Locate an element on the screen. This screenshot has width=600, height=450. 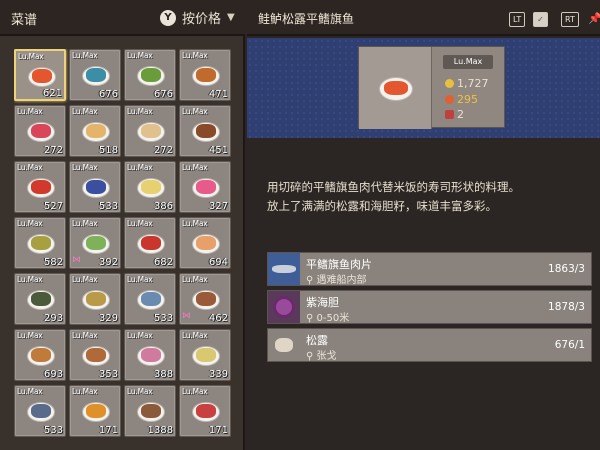
recipe-cell: Lu.Max 386 is located at coordinates (150, 187).